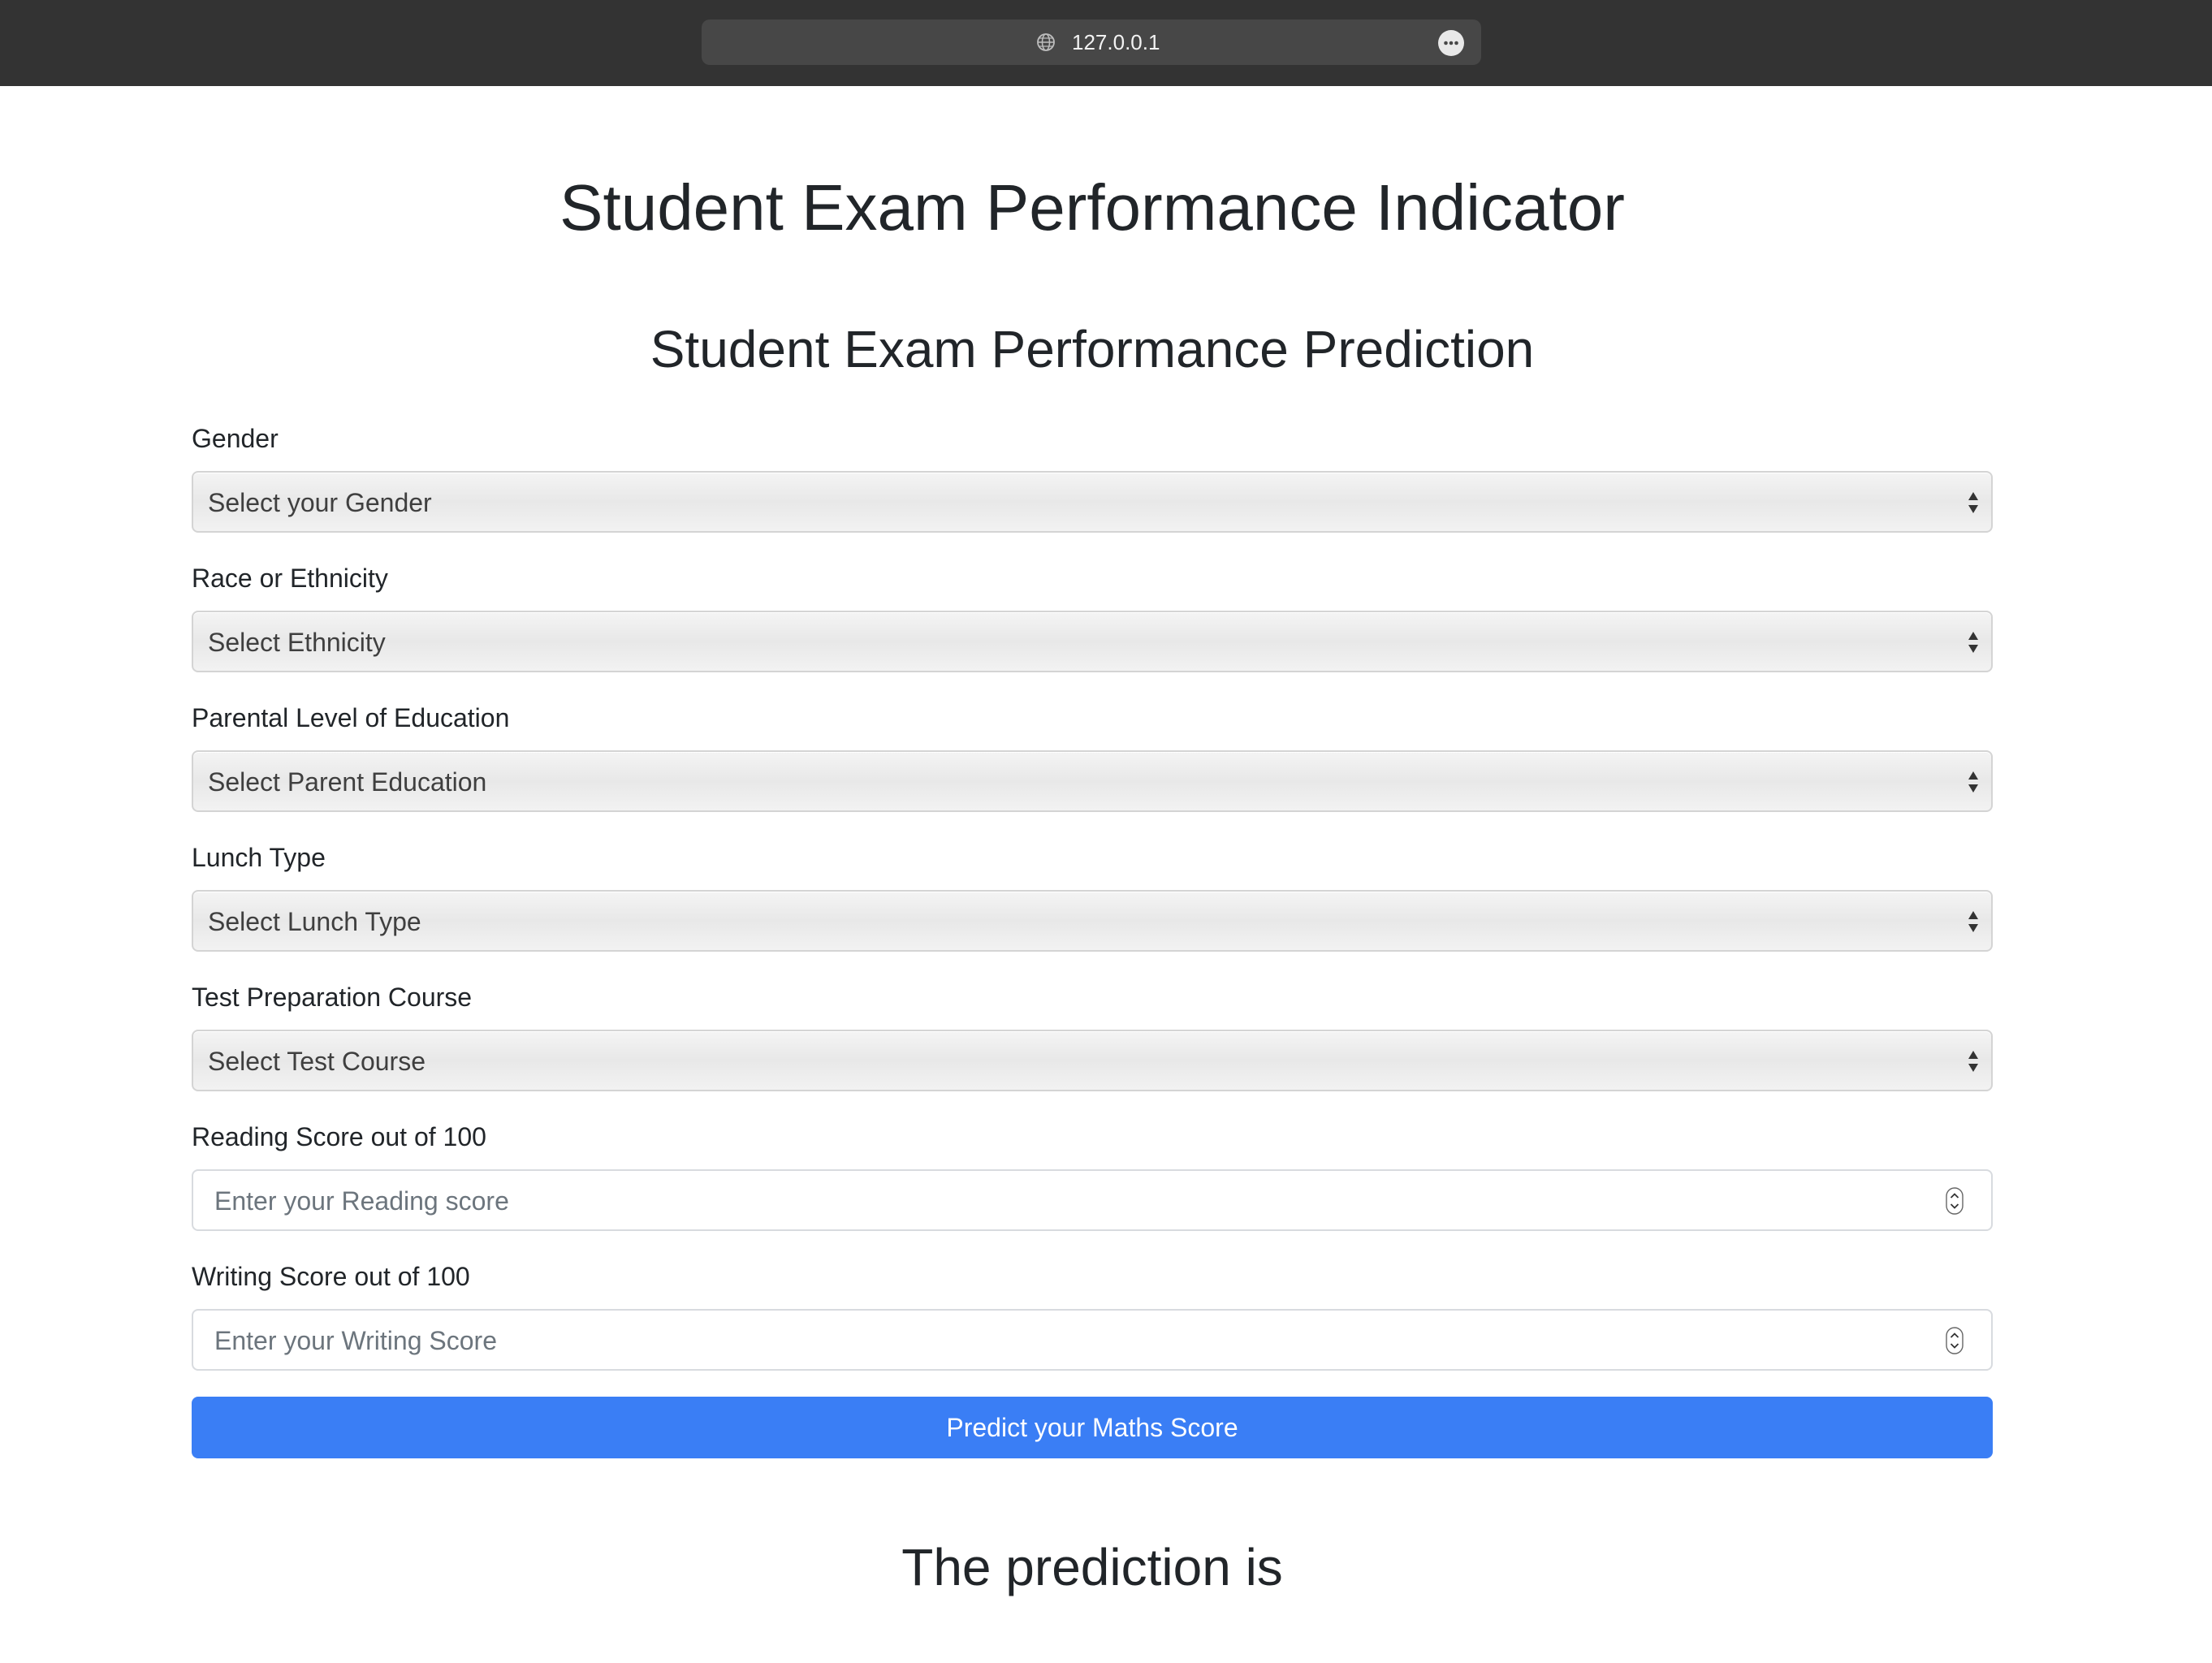 The image size is (2212, 1663). What do you see at coordinates (1092, 642) in the screenshot?
I see `ethnicity-select: Select Ethnicity` at bounding box center [1092, 642].